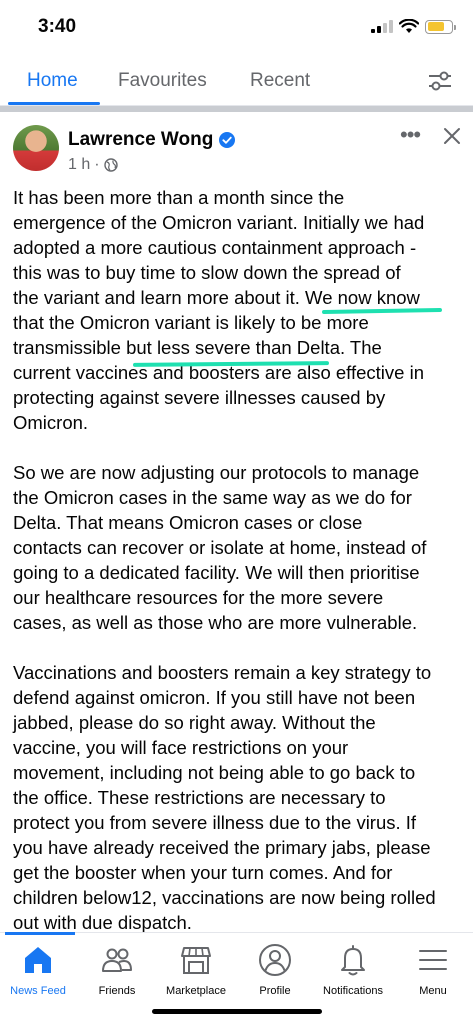 This screenshot has height=1024, width=473. Describe the element at coordinates (38, 991) in the screenshot. I see `nav-label: News Feed` at that location.